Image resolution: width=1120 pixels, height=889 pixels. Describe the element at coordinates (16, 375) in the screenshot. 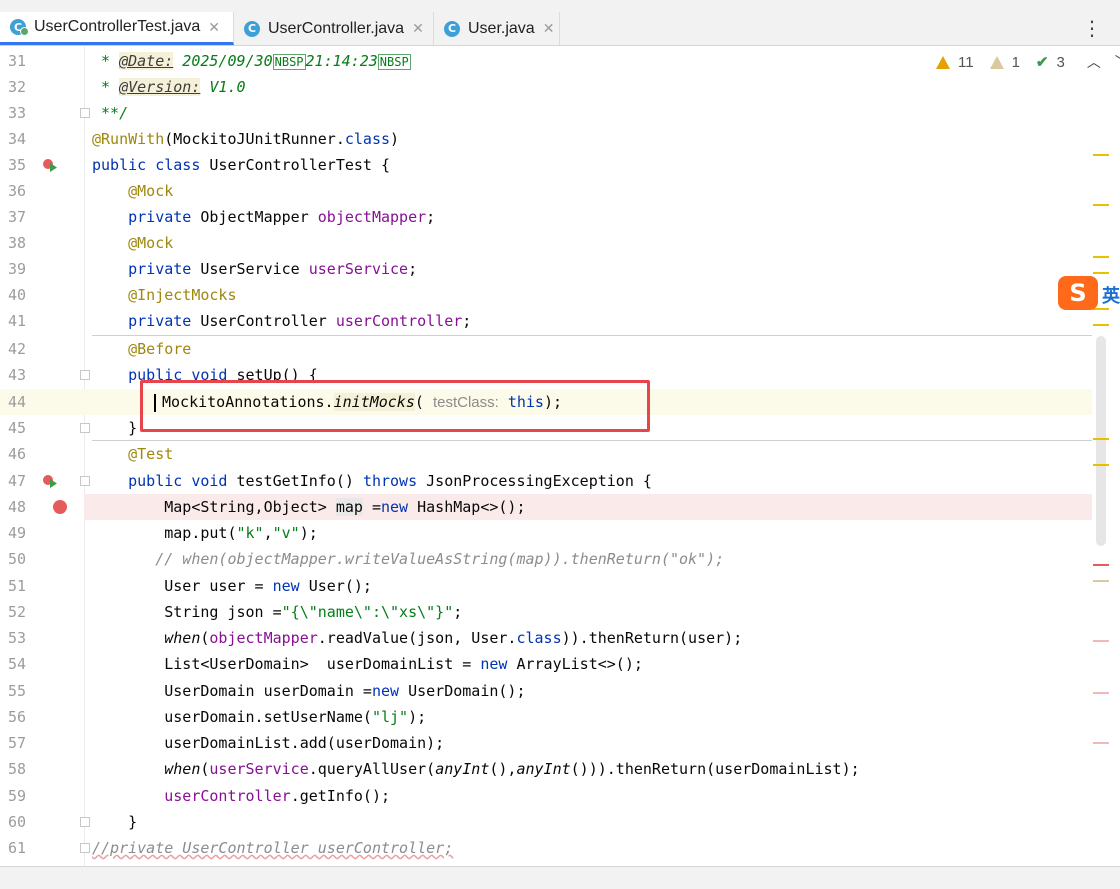

I see `line-number: 43` at that location.